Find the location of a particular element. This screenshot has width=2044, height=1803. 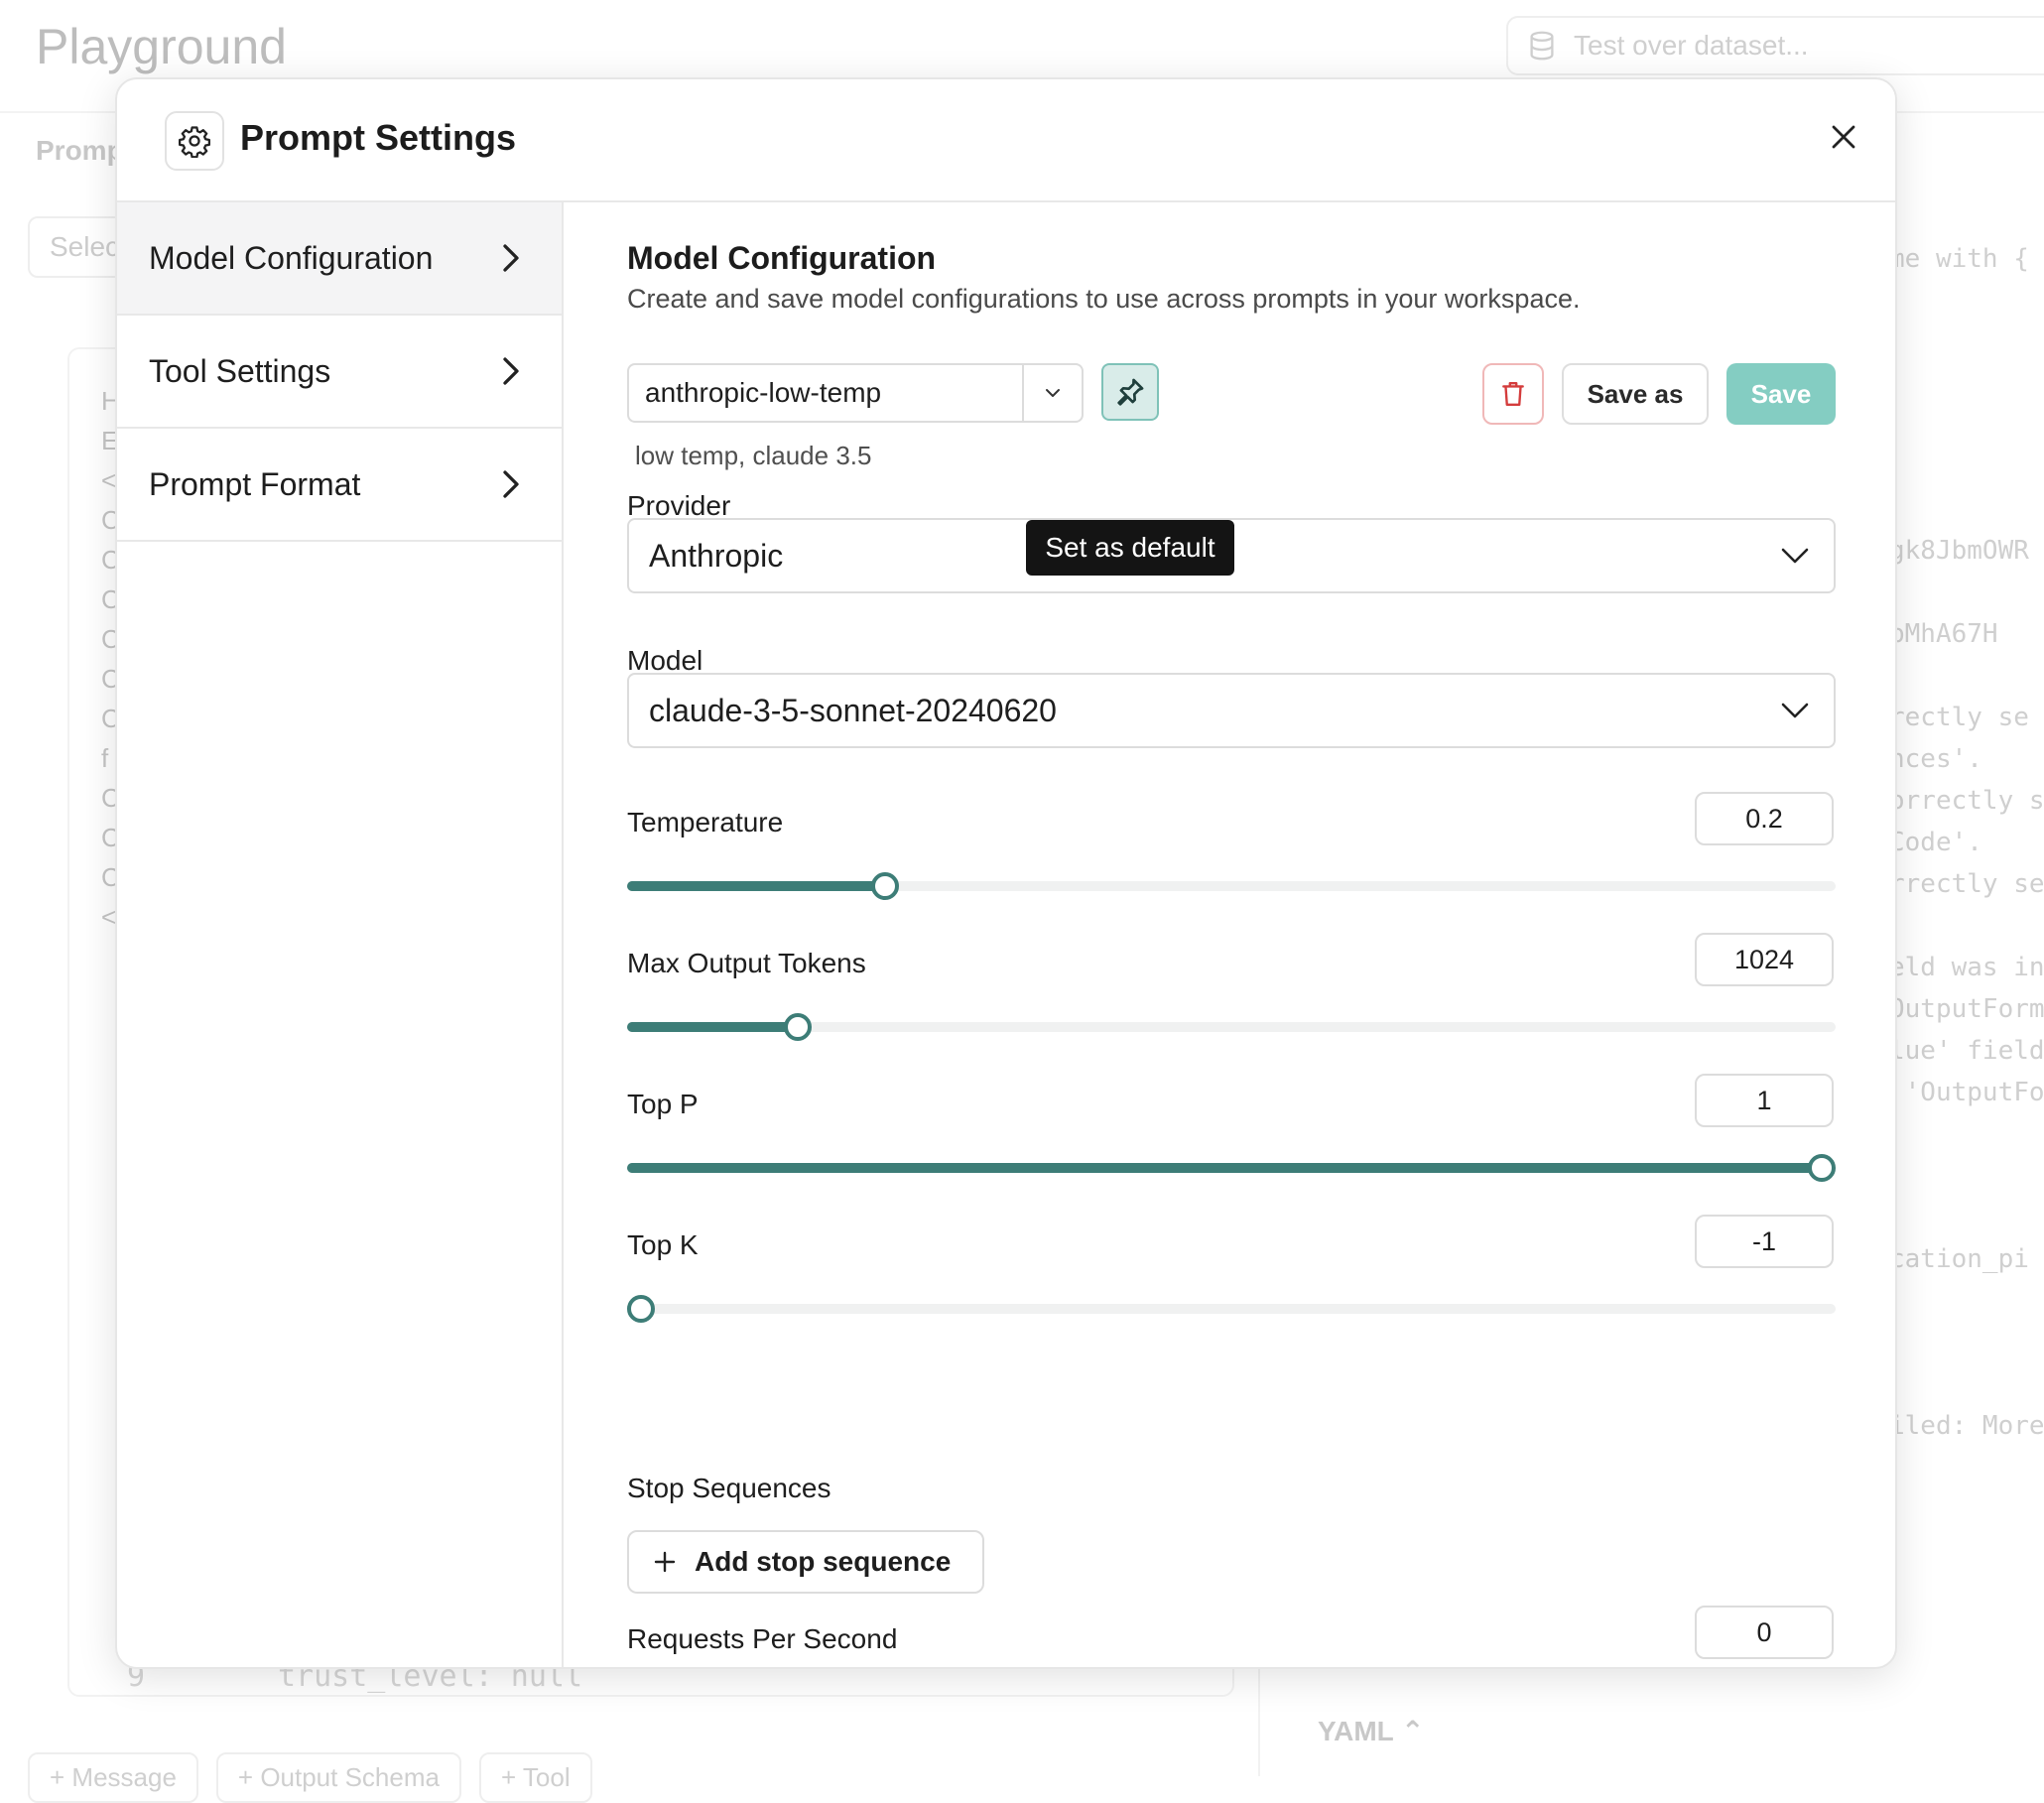

close-icon is located at coordinates (1843, 137).